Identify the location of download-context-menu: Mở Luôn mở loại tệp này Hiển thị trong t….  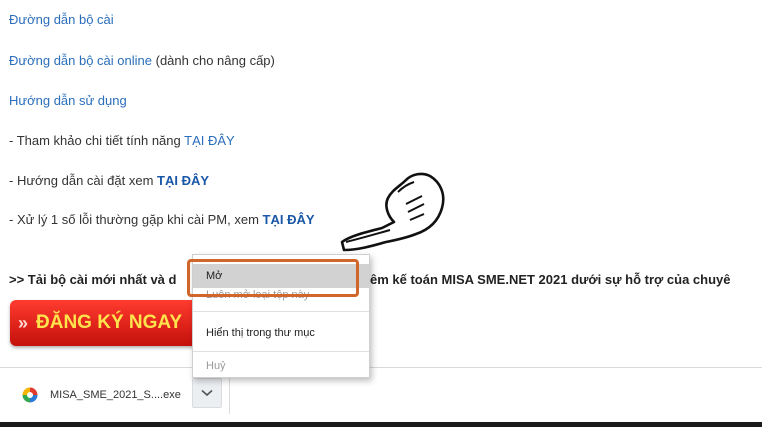
(278, 316).